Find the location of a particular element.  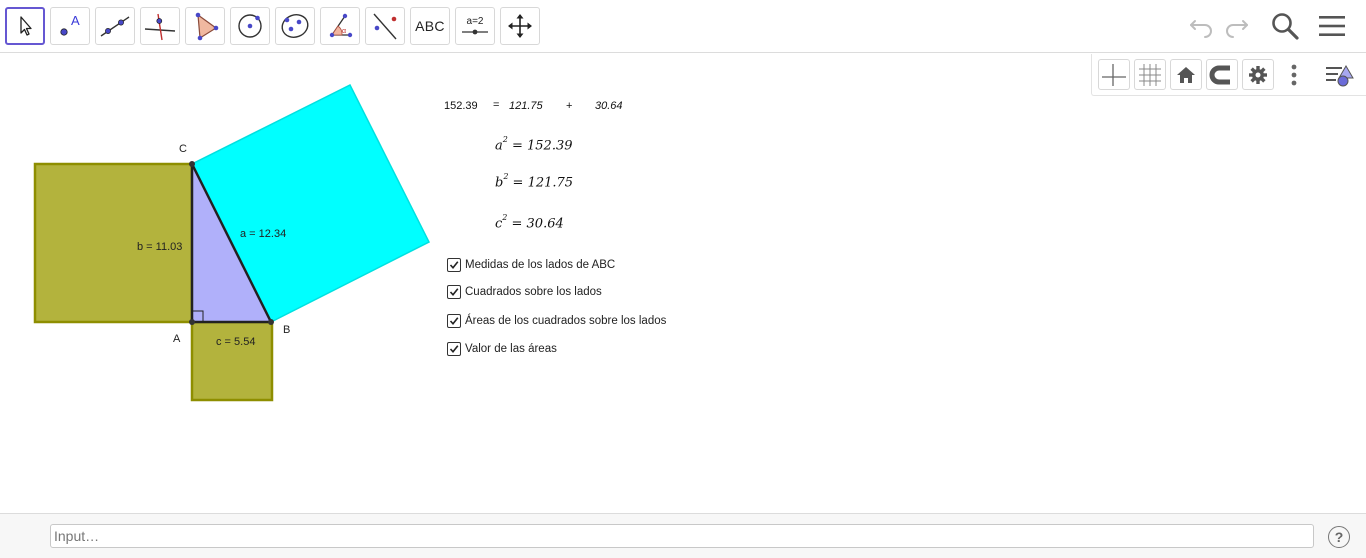

more-options-button is located at coordinates (1294, 74).